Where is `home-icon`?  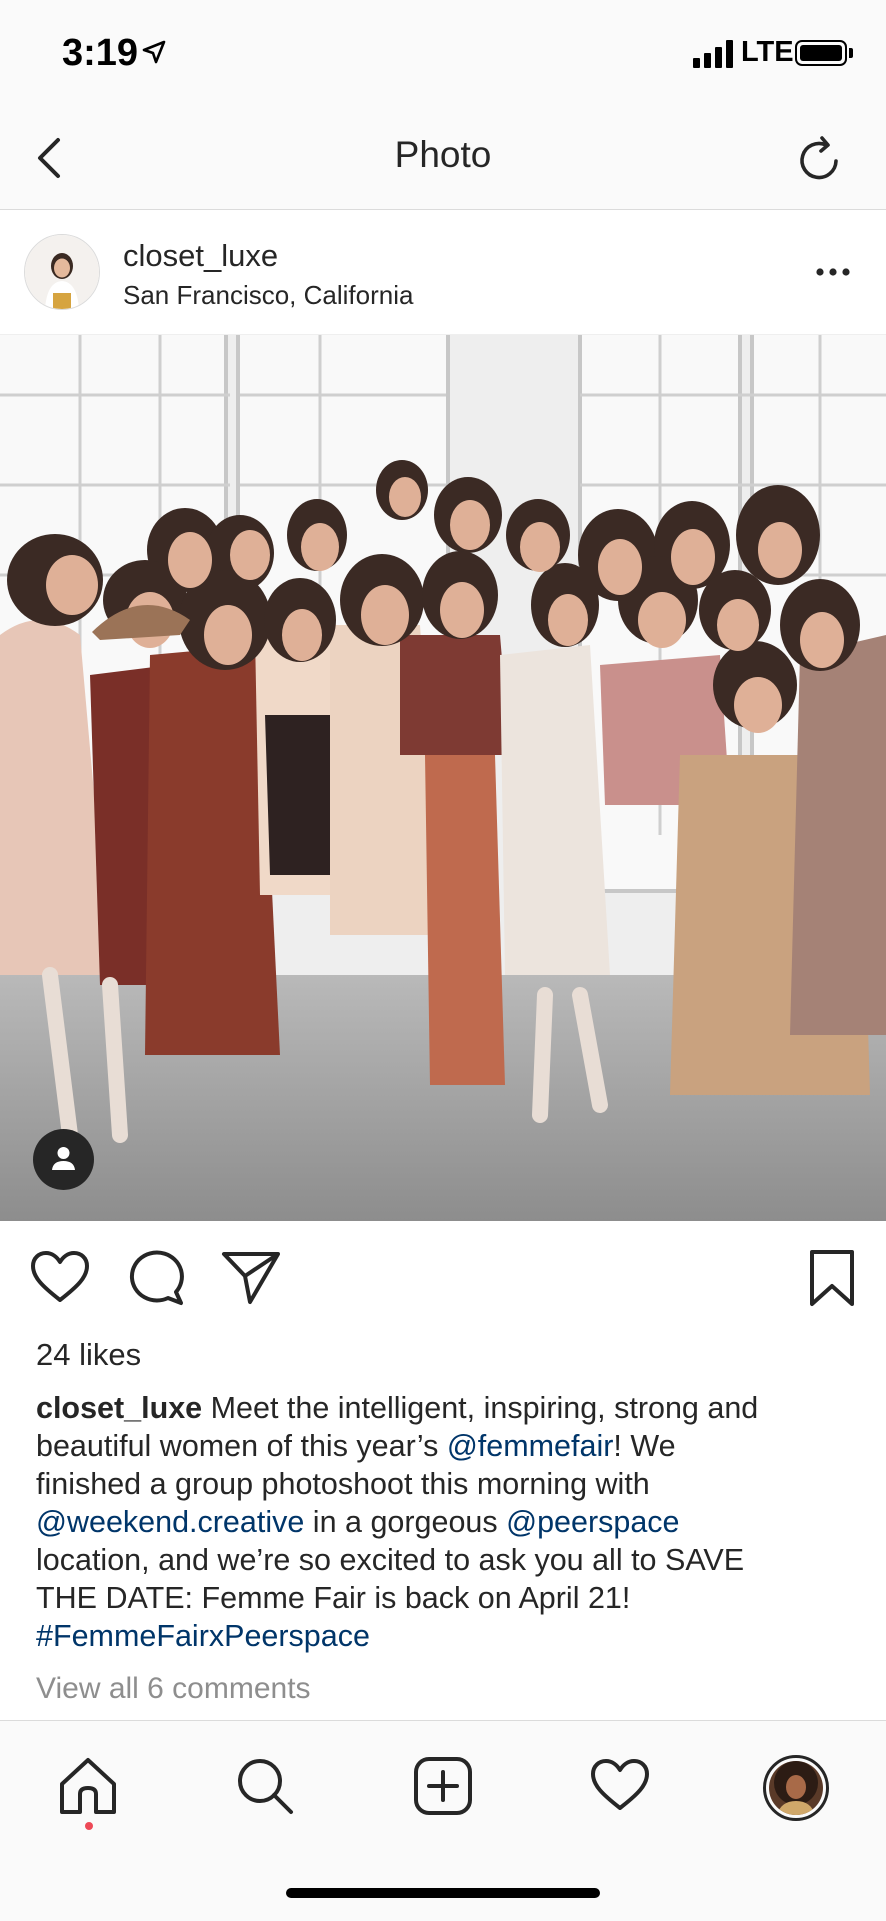 home-icon is located at coordinates (88, 1786).